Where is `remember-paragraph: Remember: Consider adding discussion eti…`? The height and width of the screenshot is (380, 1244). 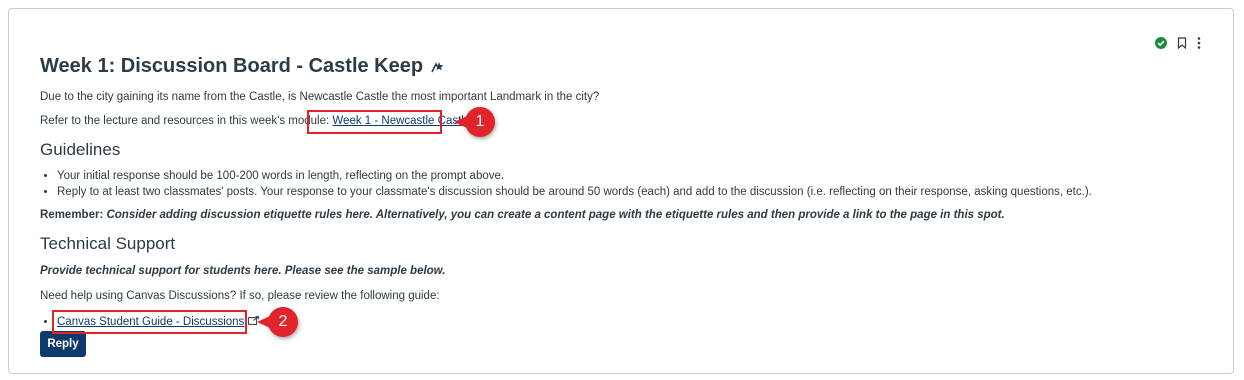
remember-paragraph: Remember: Consider adding discussion eti… is located at coordinates (522, 215).